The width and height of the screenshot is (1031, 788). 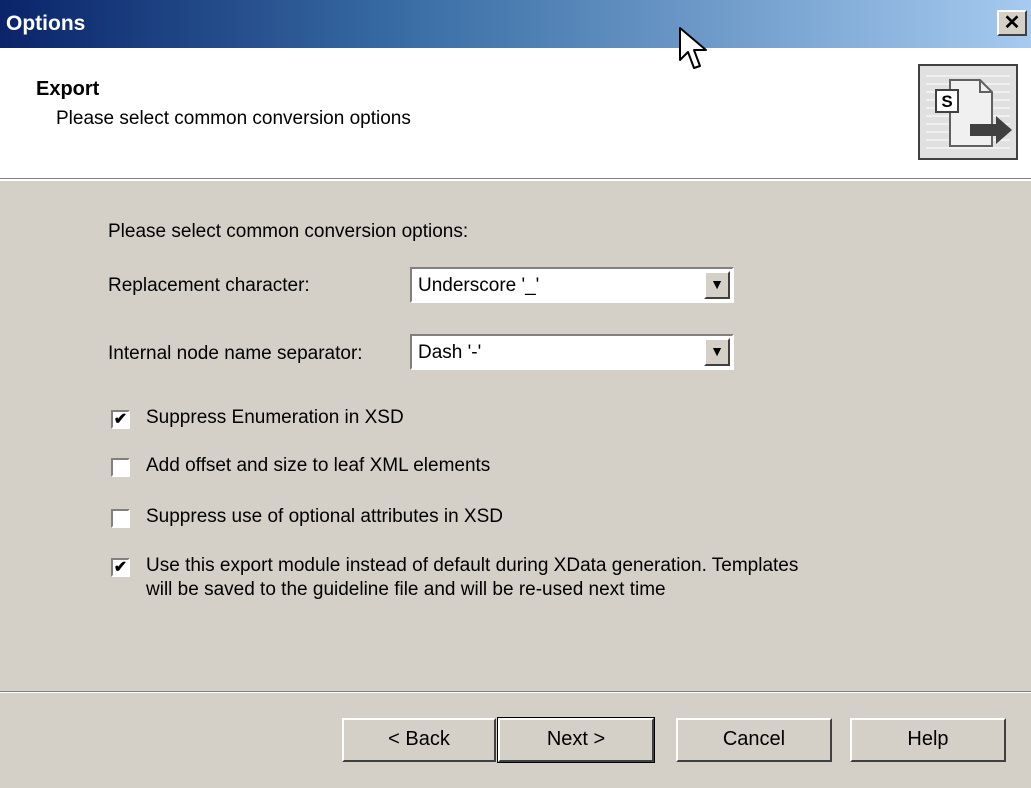 What do you see at coordinates (450, 352) in the screenshot?
I see `node-separator-value: Dash '-'` at bounding box center [450, 352].